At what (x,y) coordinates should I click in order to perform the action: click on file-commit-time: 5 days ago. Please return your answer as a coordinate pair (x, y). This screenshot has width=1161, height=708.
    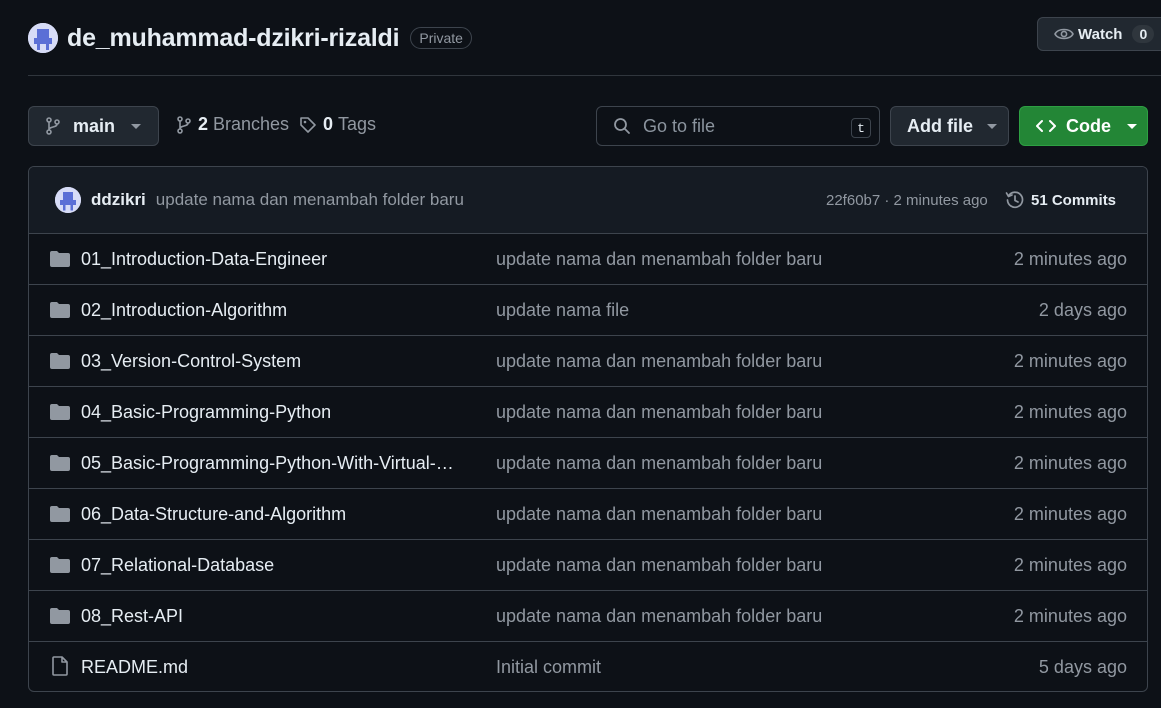
    Looking at the image, I should click on (1082, 666).